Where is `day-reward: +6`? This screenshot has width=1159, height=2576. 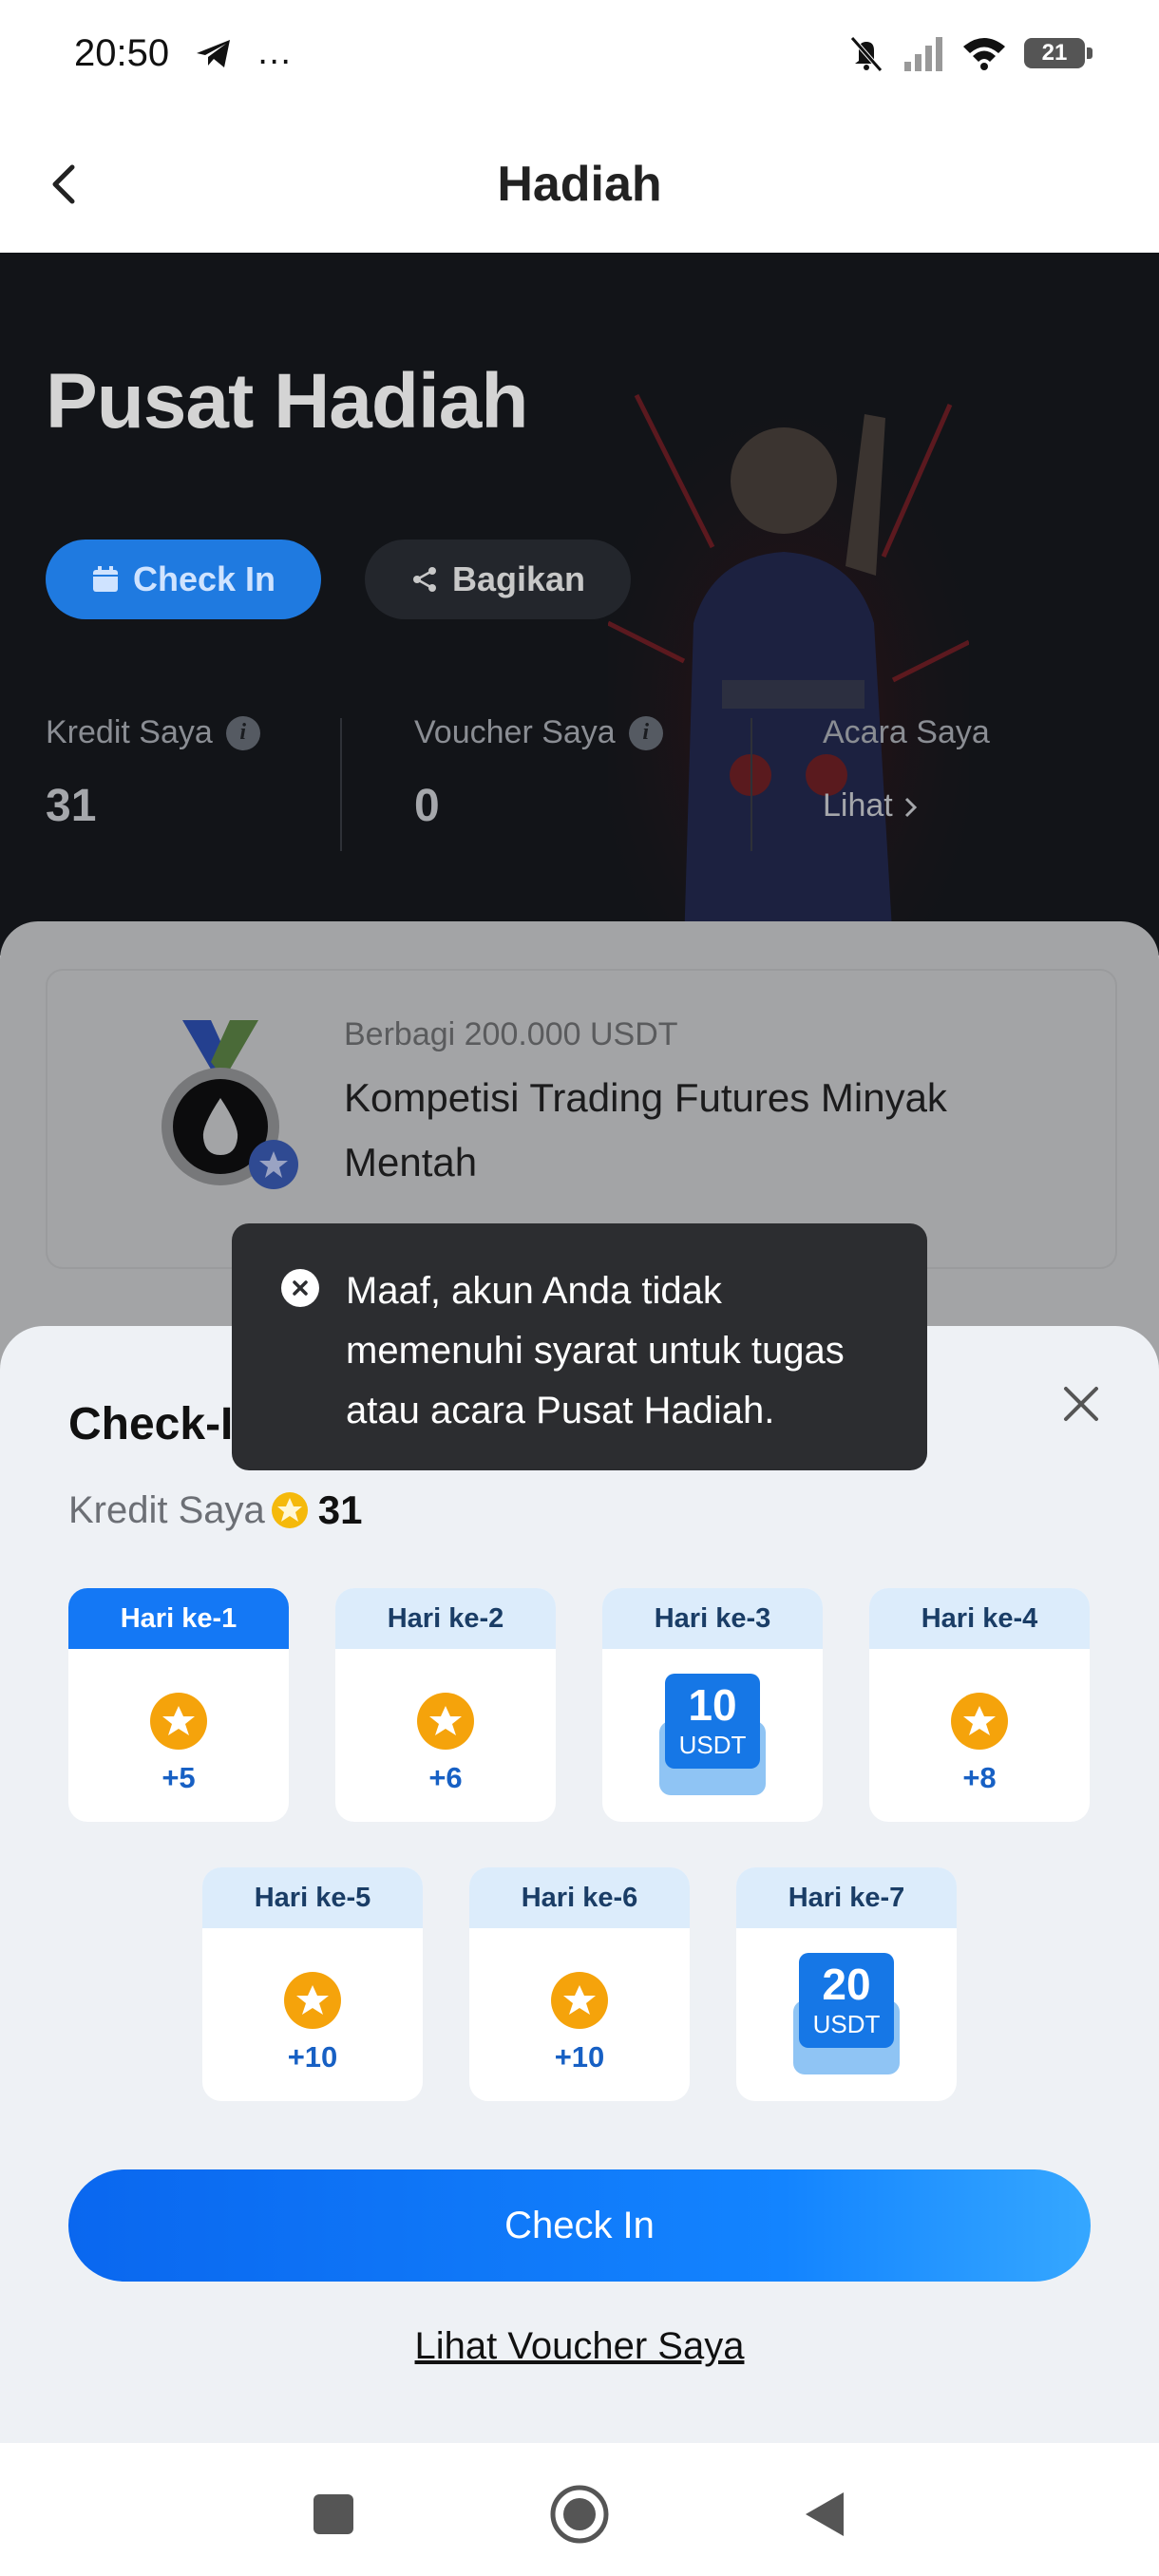
day-reward: +6 is located at coordinates (445, 1777).